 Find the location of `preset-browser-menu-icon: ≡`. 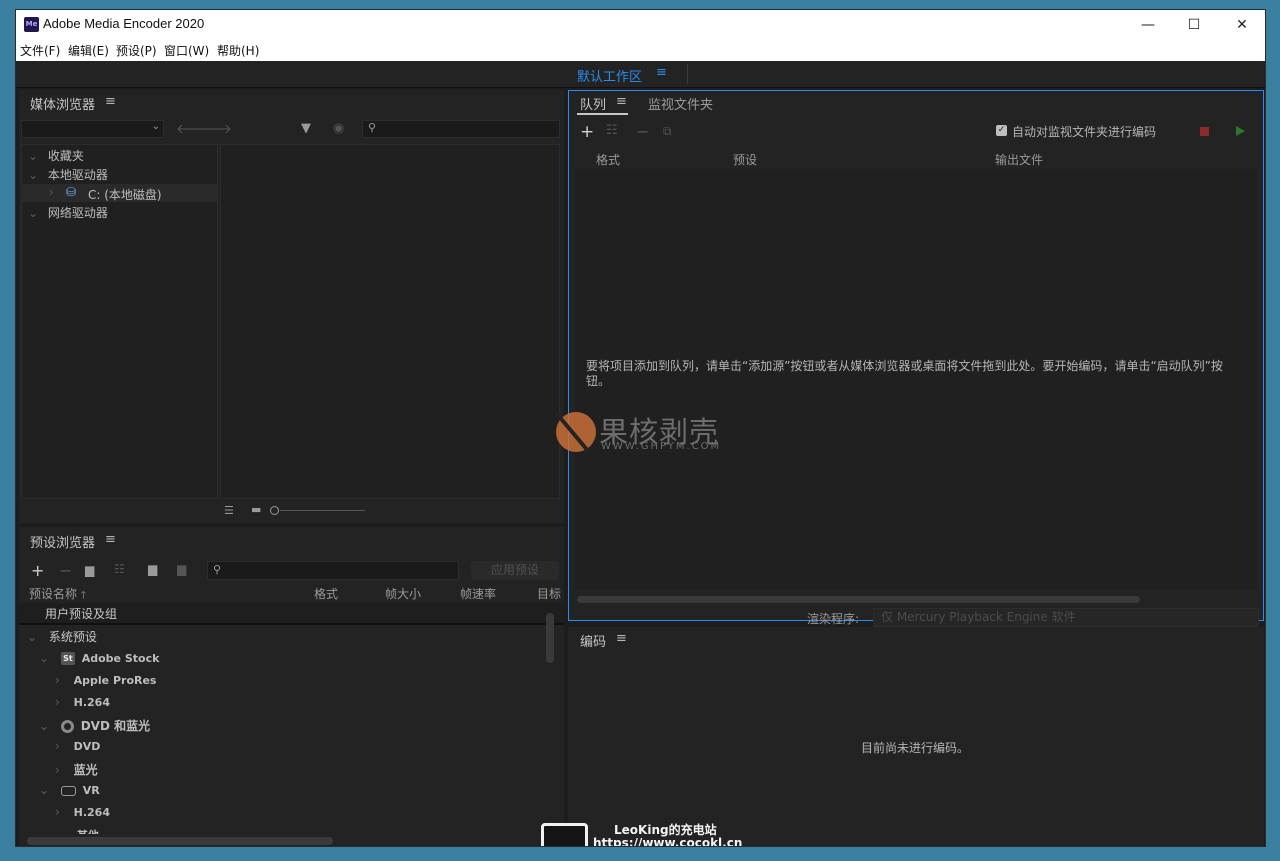

preset-browser-menu-icon: ≡ is located at coordinates (110, 539).